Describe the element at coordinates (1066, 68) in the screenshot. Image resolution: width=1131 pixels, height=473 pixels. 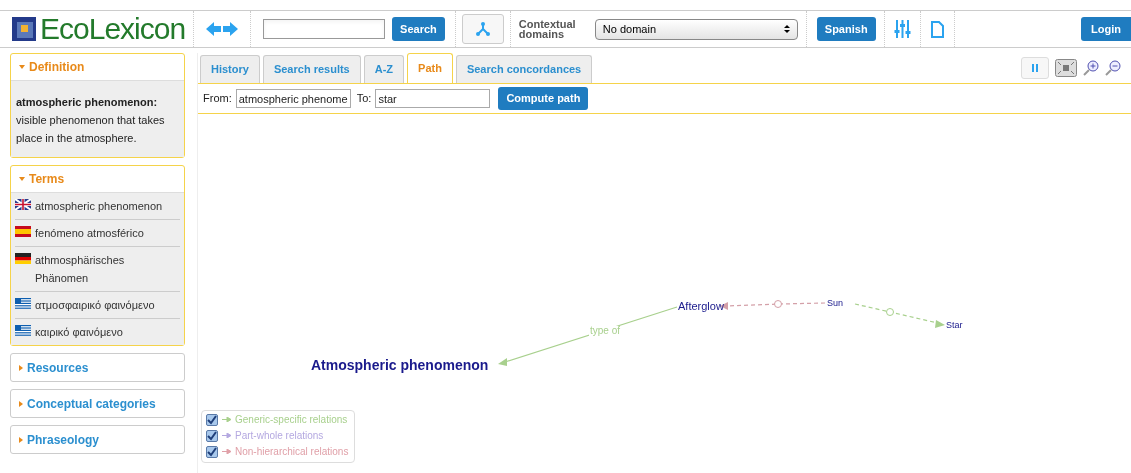
I see `fit-screen-icon` at that location.